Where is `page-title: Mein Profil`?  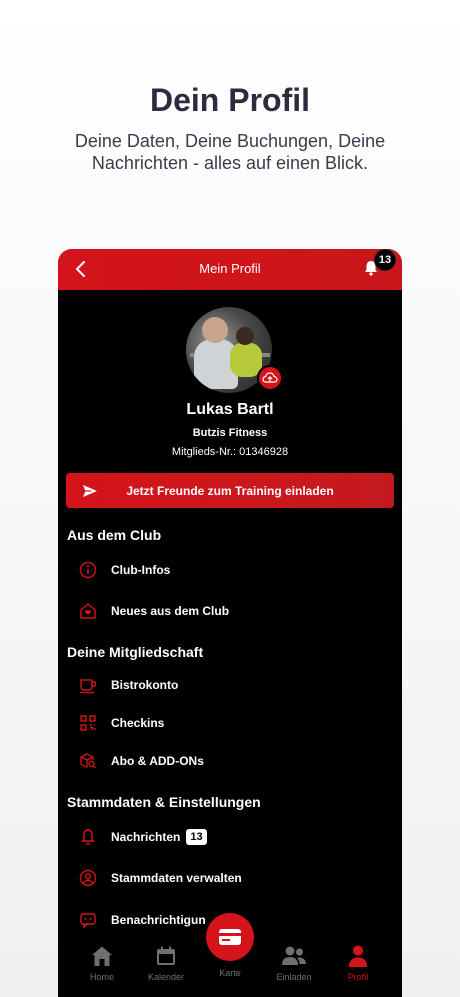
page-title: Mein Profil is located at coordinates (230, 268).